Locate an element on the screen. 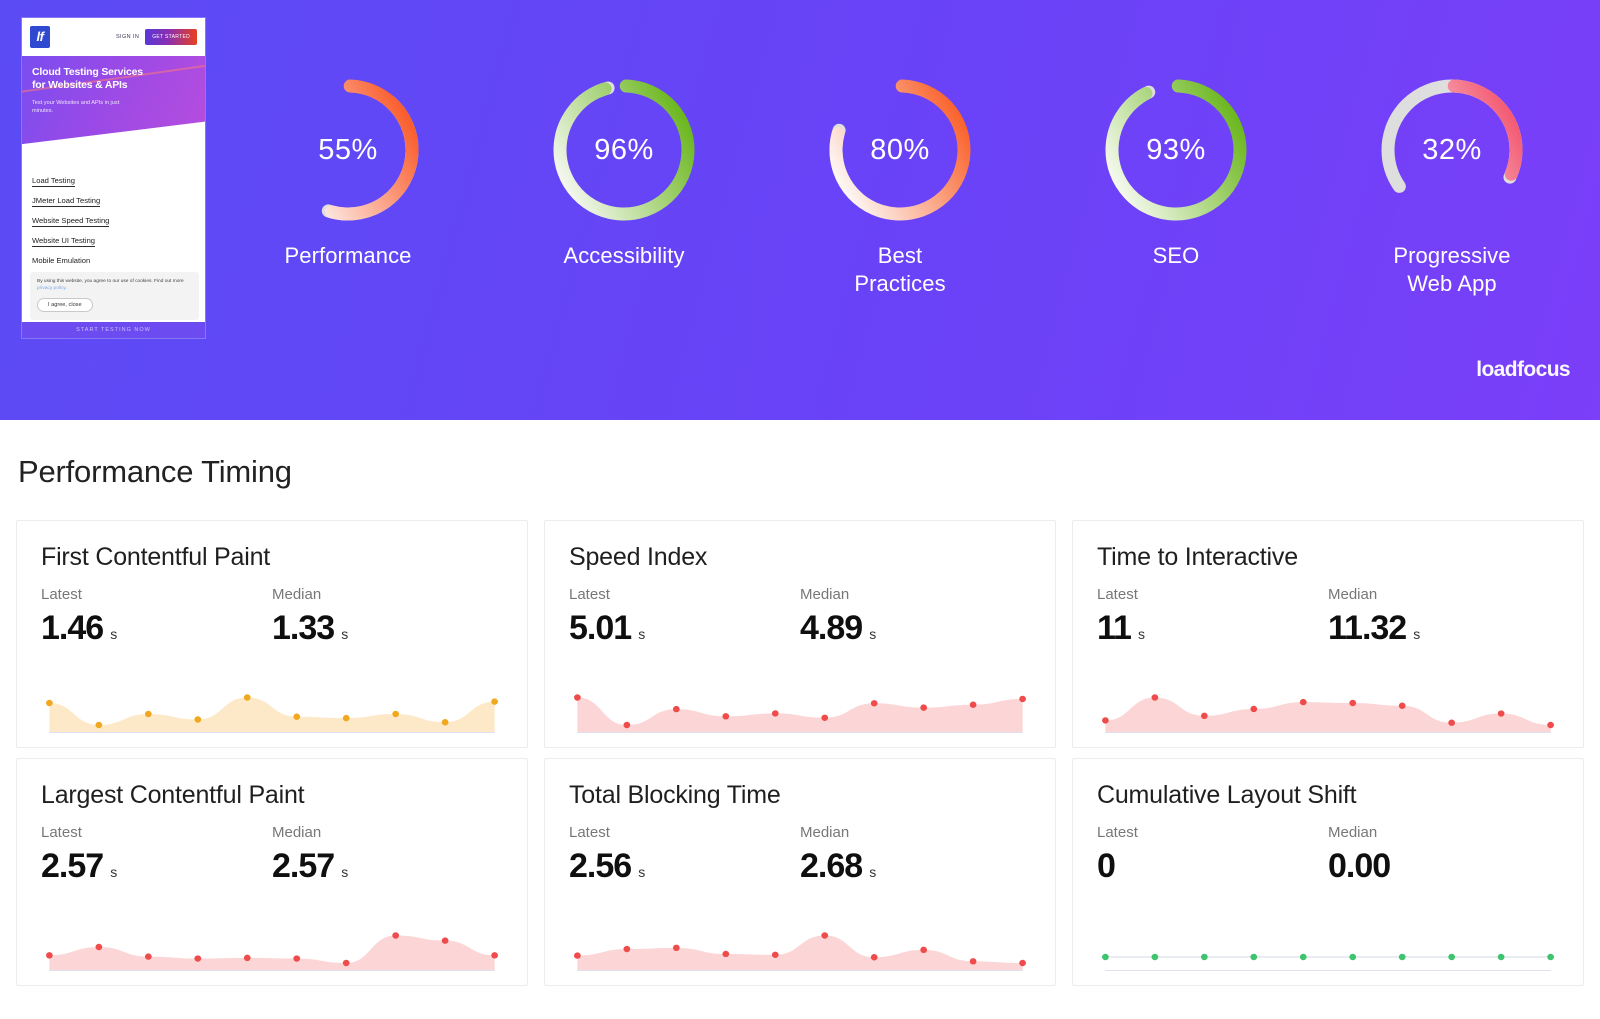 Image resolution: width=1600 pixels, height=1019 pixels. gauge-label: Progressive Web App is located at coordinates (1452, 269).